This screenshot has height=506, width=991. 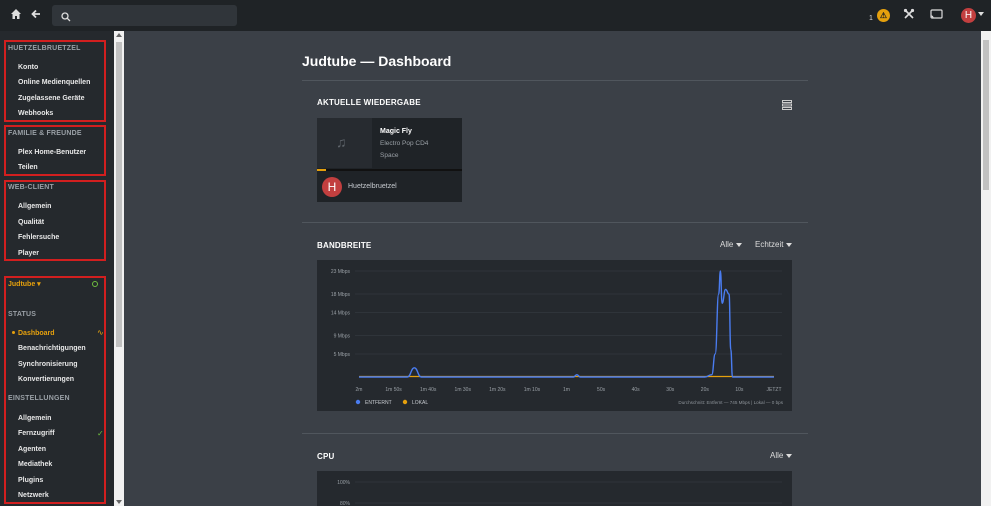 What do you see at coordinates (341, 272) in the screenshot?
I see `y-tick-label: 23 Mbps` at bounding box center [341, 272].